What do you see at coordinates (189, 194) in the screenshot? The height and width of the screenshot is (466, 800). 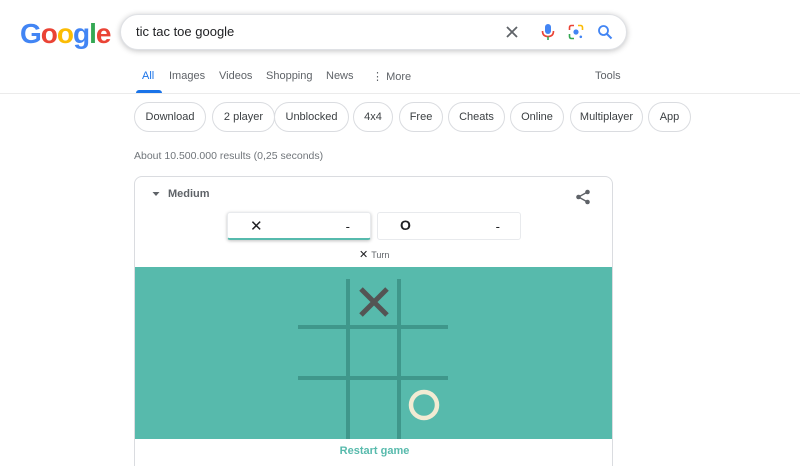 I see `difficulty-label: Medium` at bounding box center [189, 194].